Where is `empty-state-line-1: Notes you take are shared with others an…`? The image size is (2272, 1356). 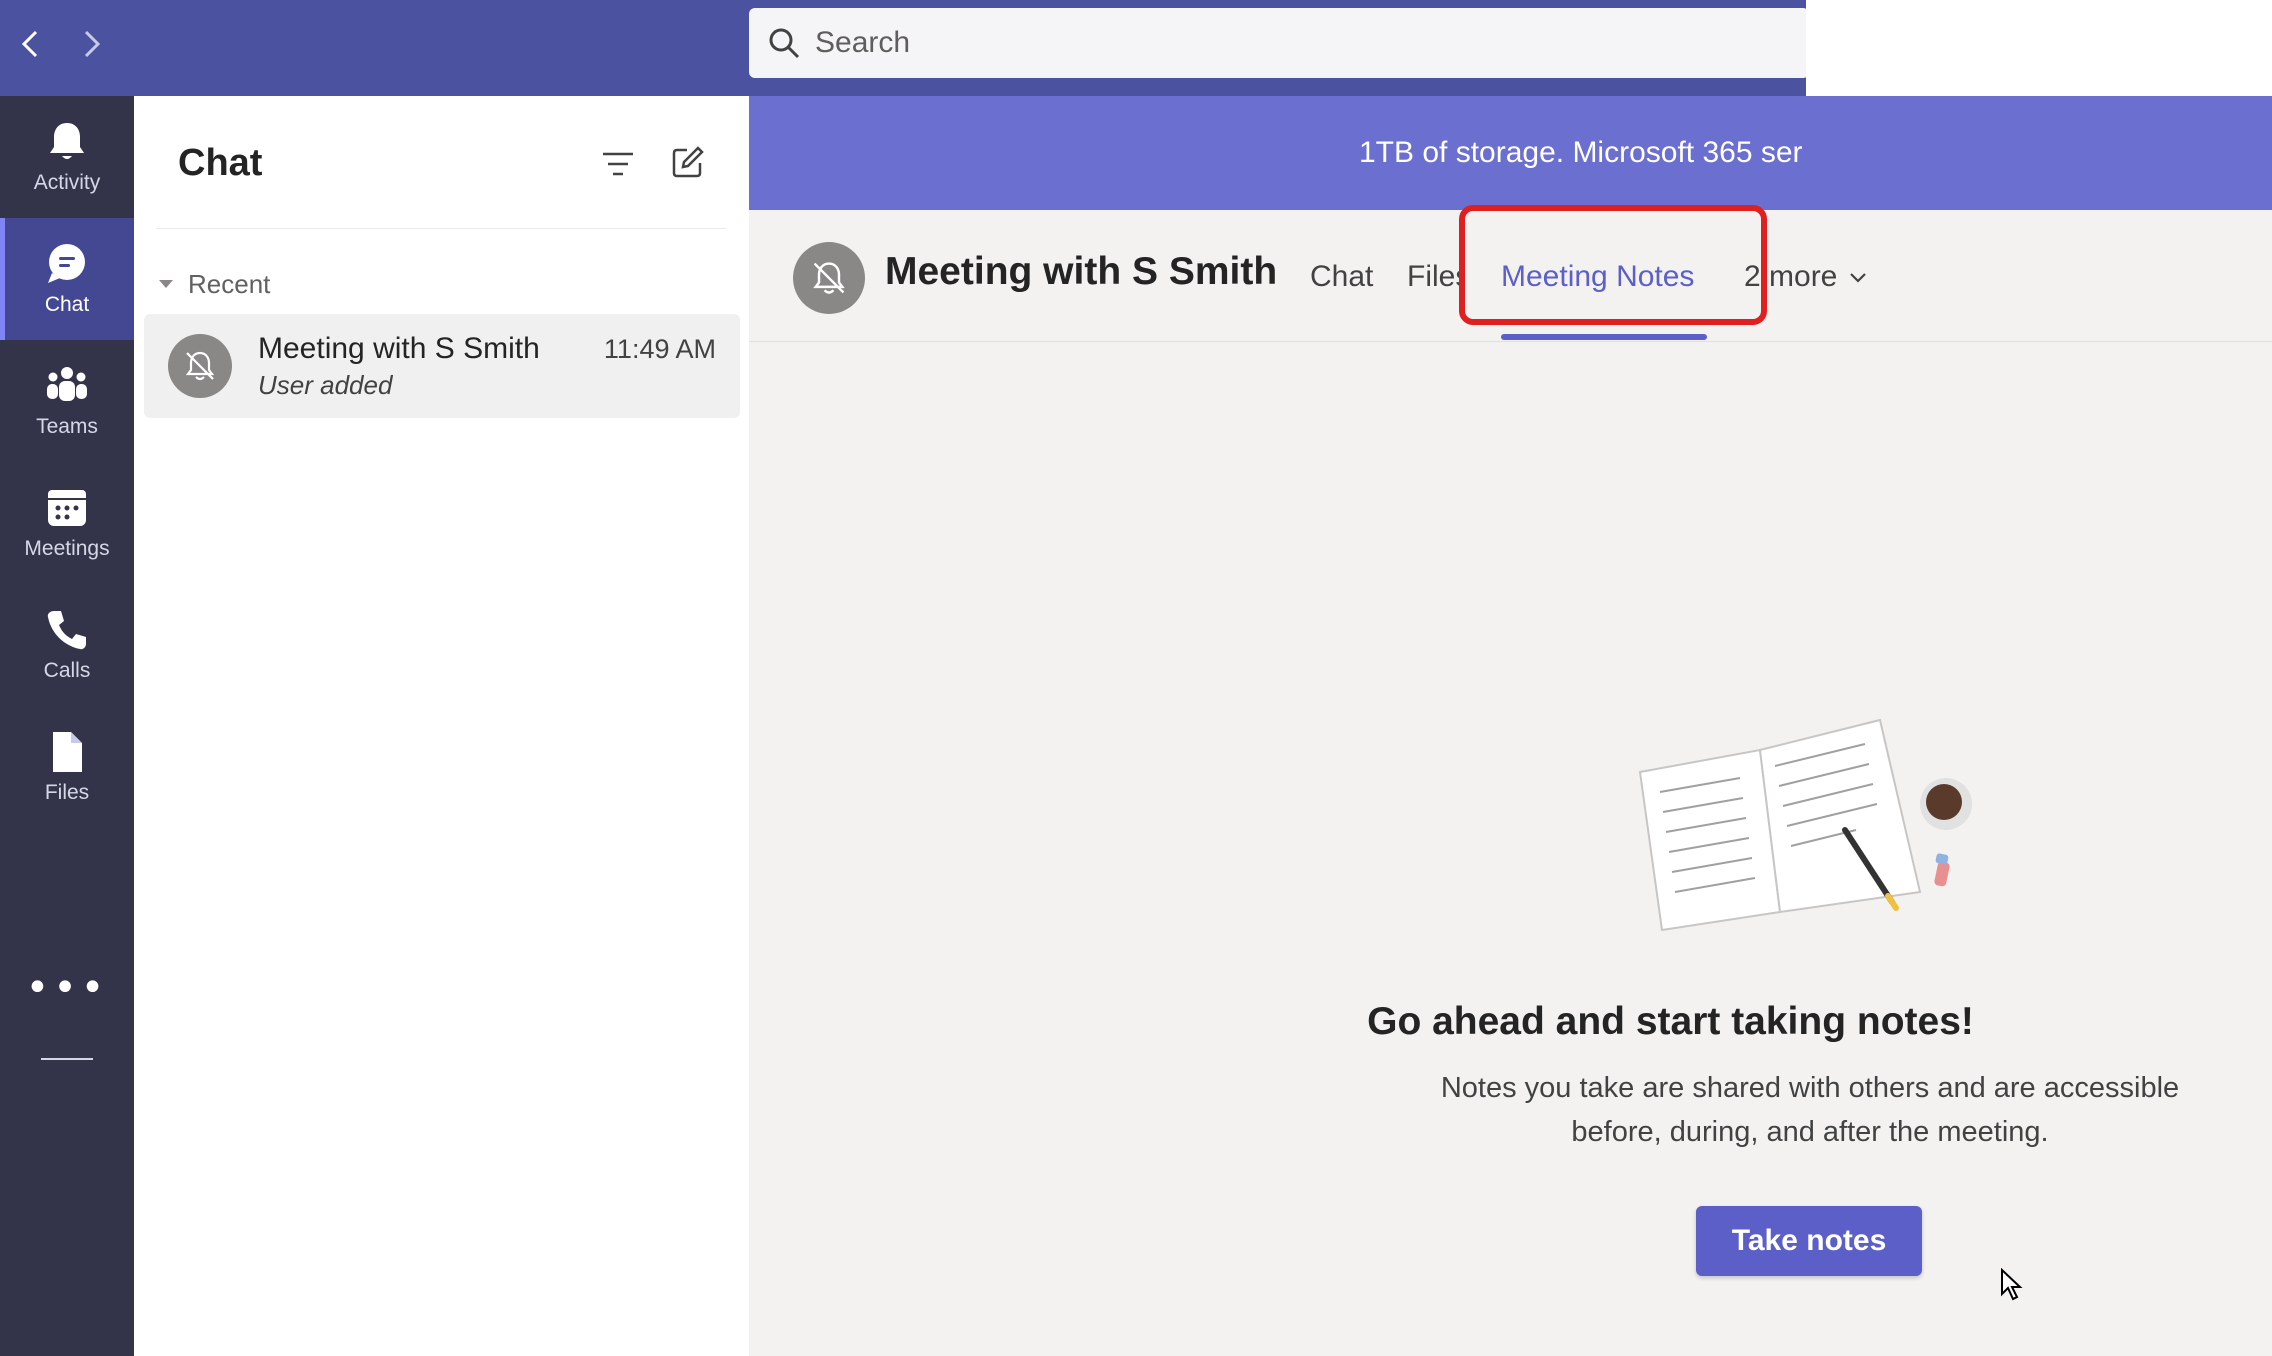 empty-state-line-1: Notes you take are shared with others an… is located at coordinates (1810, 1088).